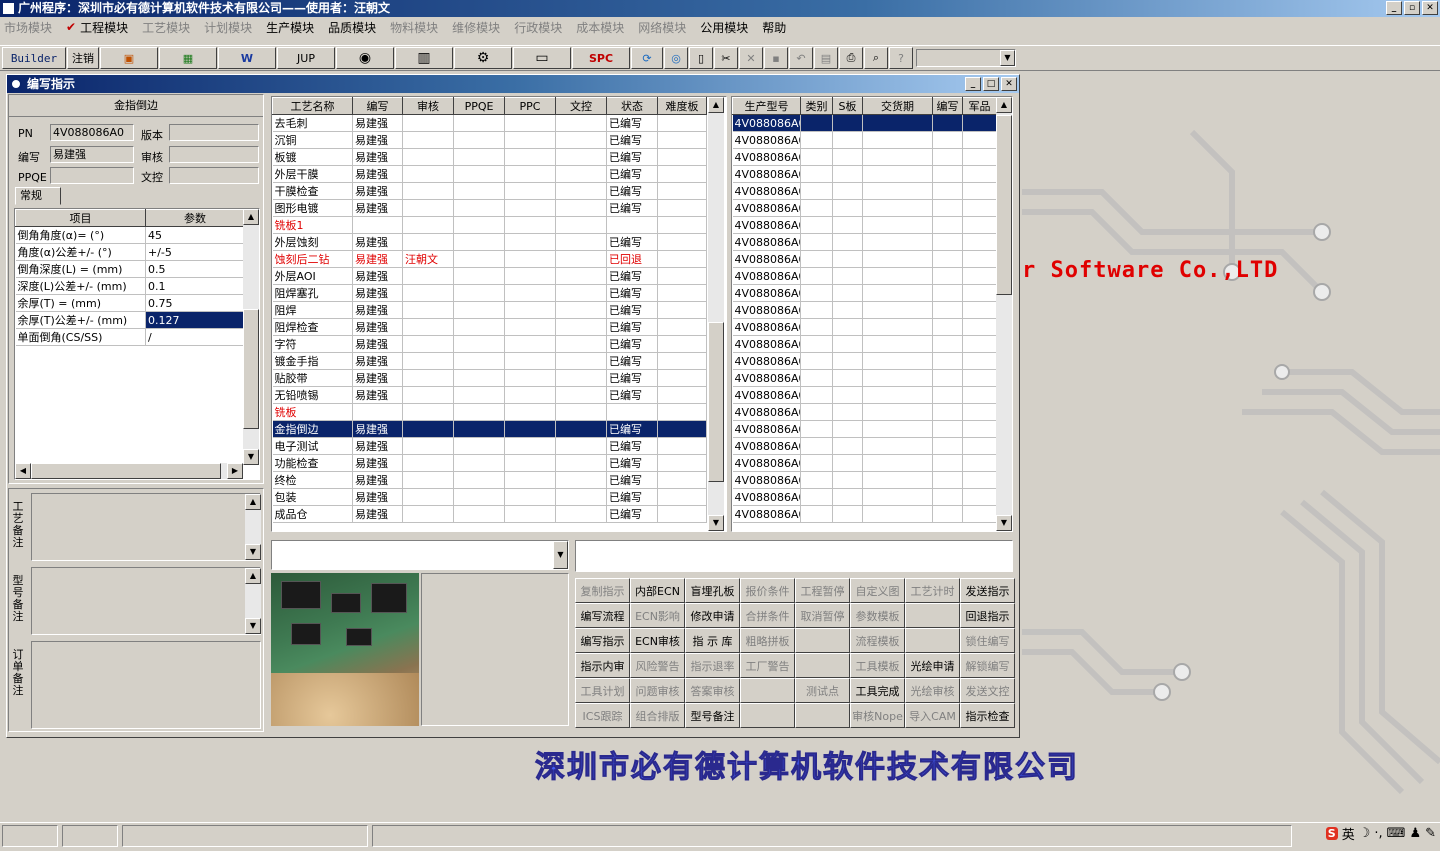  Describe the element at coordinates (716, 402) in the screenshot. I see `scroll-thumb` at that location.